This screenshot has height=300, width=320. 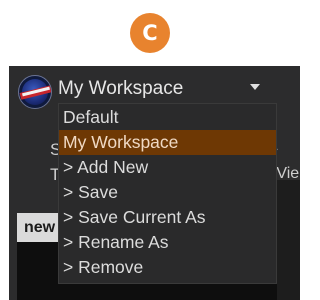 I want to click on menu-item-save: > Save, so click(x=167, y=192).